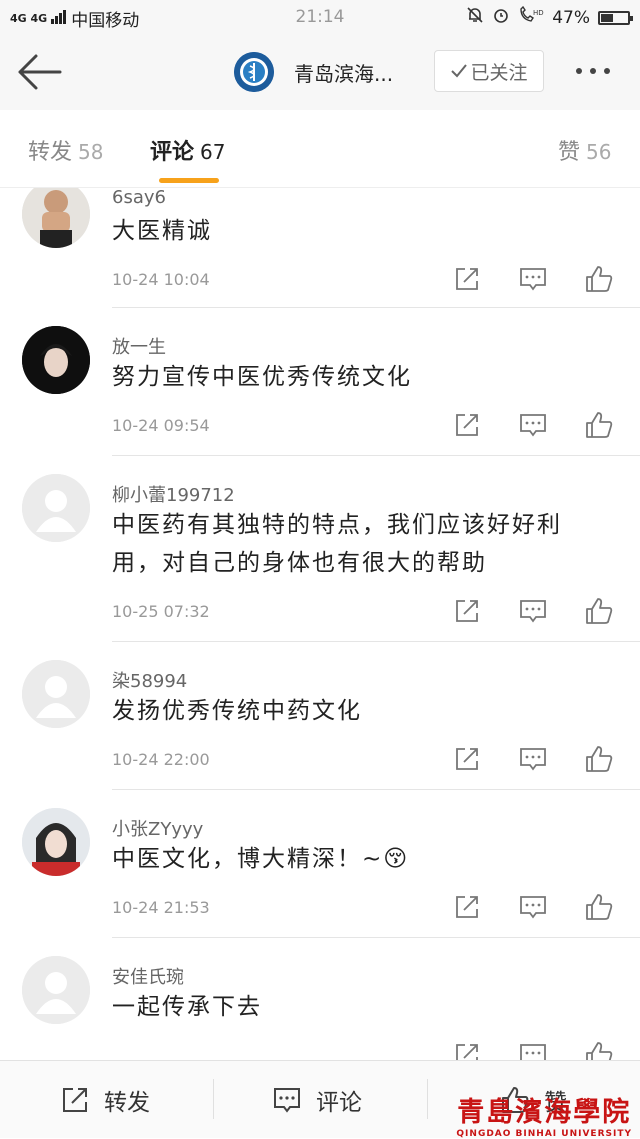 The width and height of the screenshot is (640, 1139). I want to click on svg-text: HD, so click(538, 13).